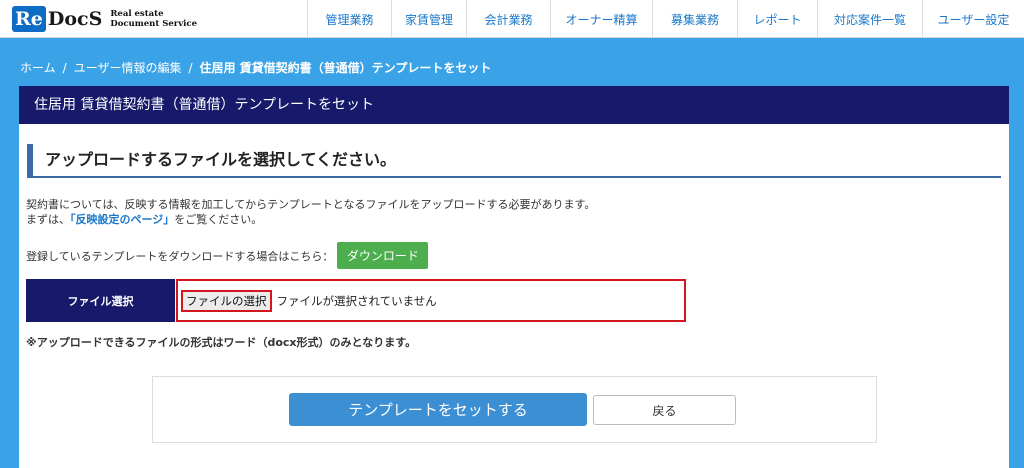 This screenshot has width=1024, height=468. What do you see at coordinates (100, 300) in the screenshot?
I see `file-select-label: ファイル選択` at bounding box center [100, 300].